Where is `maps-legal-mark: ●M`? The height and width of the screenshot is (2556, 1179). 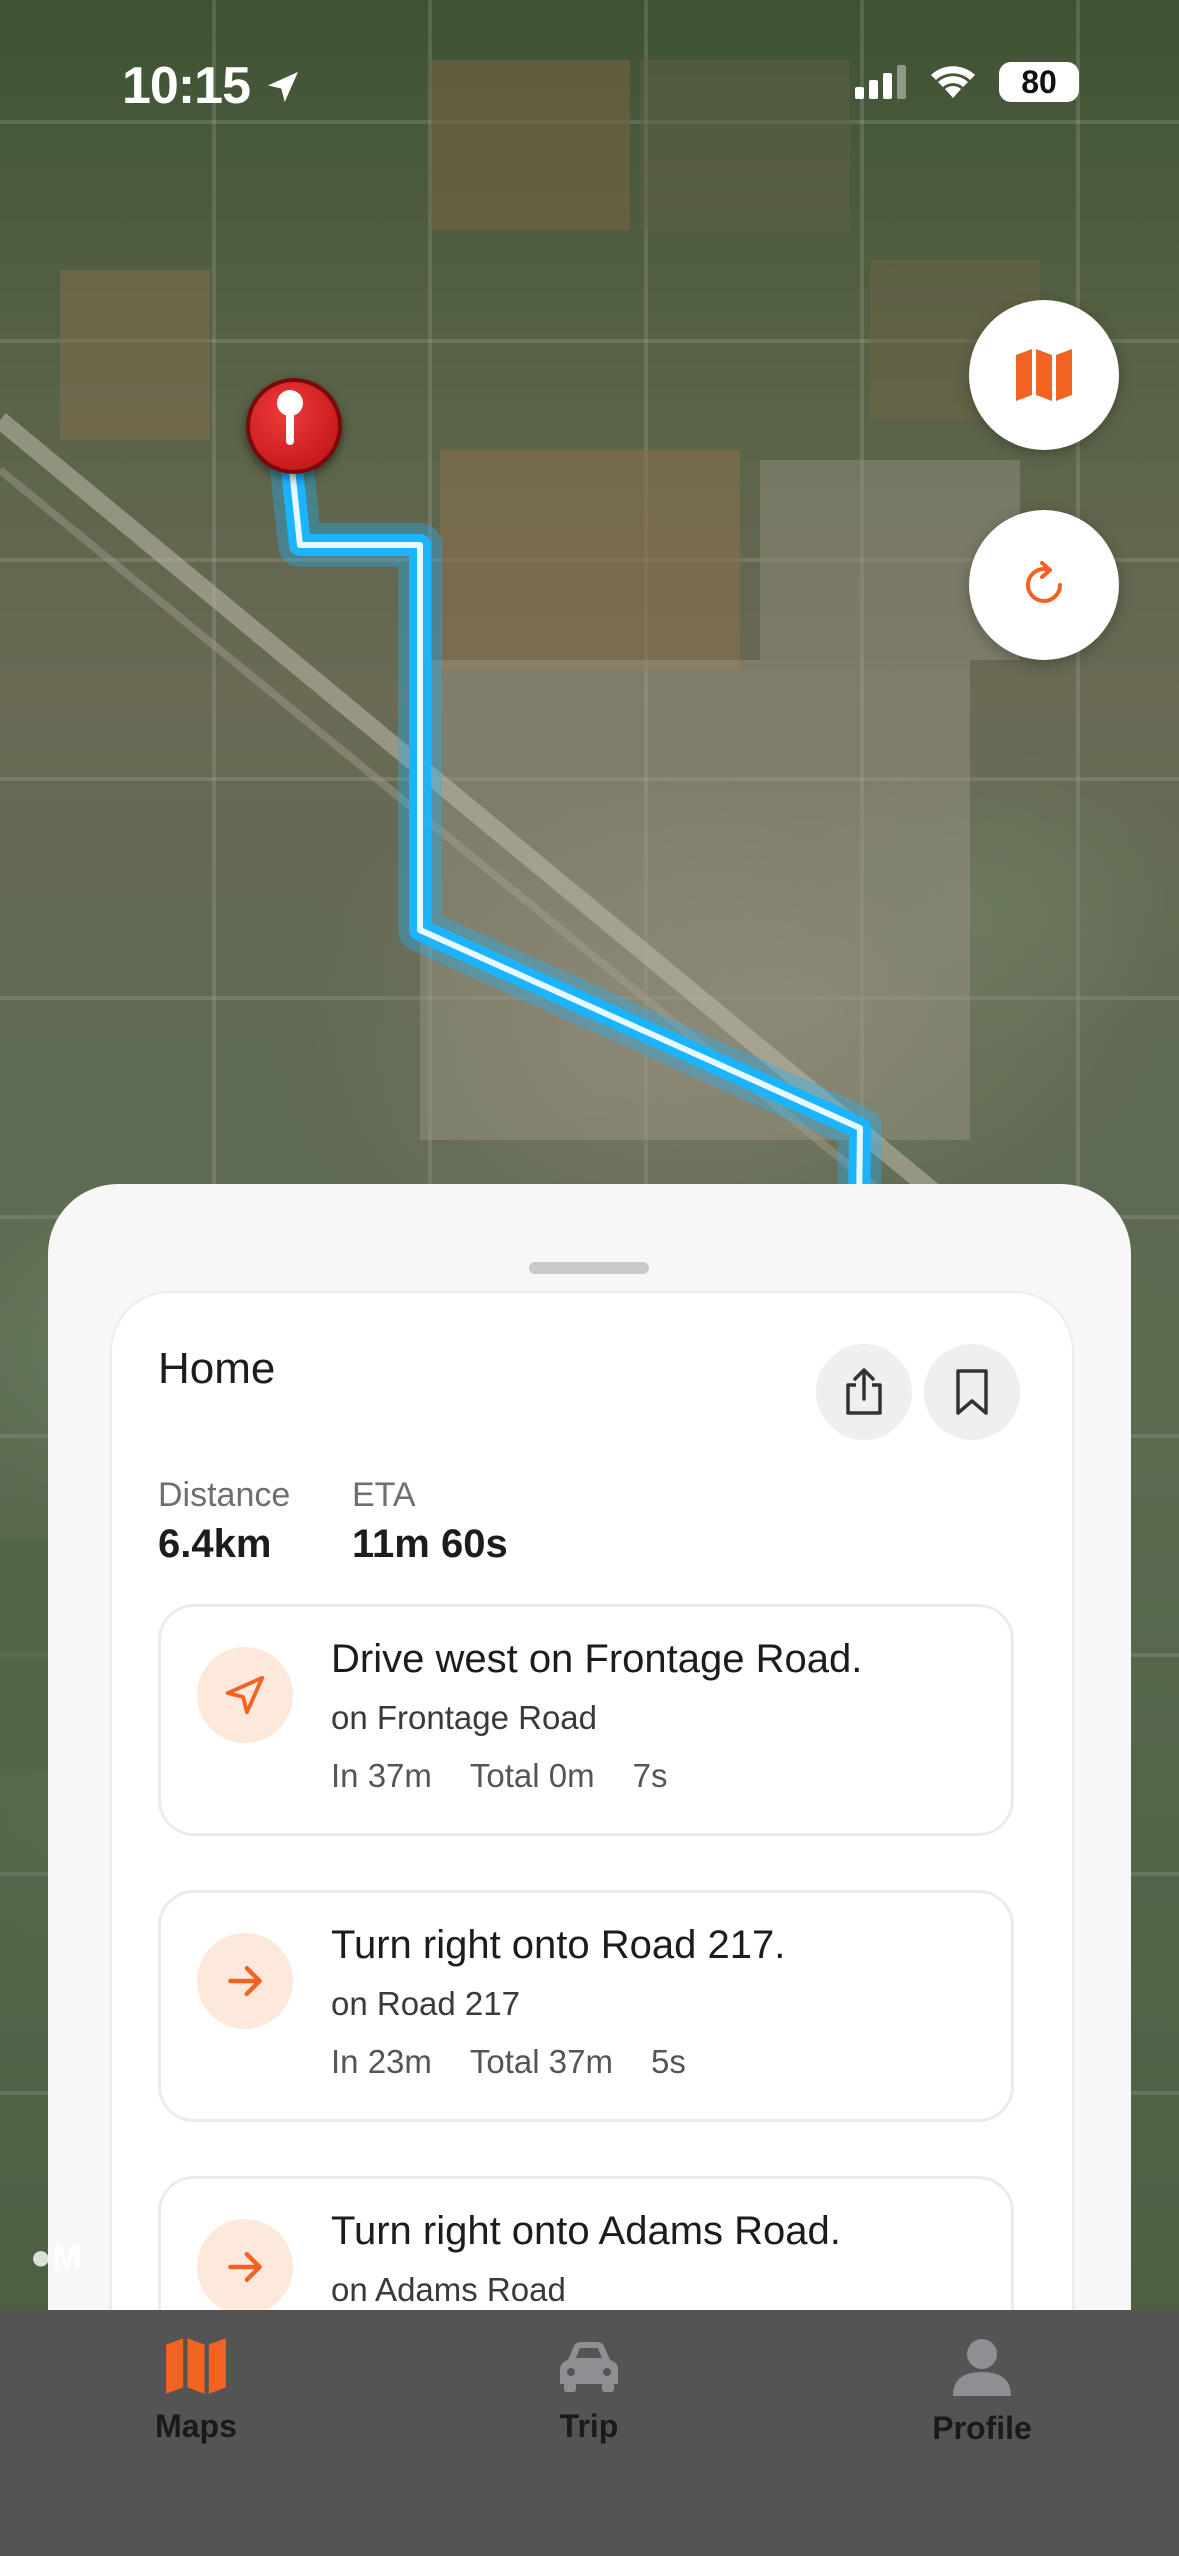
maps-legal-mark: ●M is located at coordinates (56, 2257).